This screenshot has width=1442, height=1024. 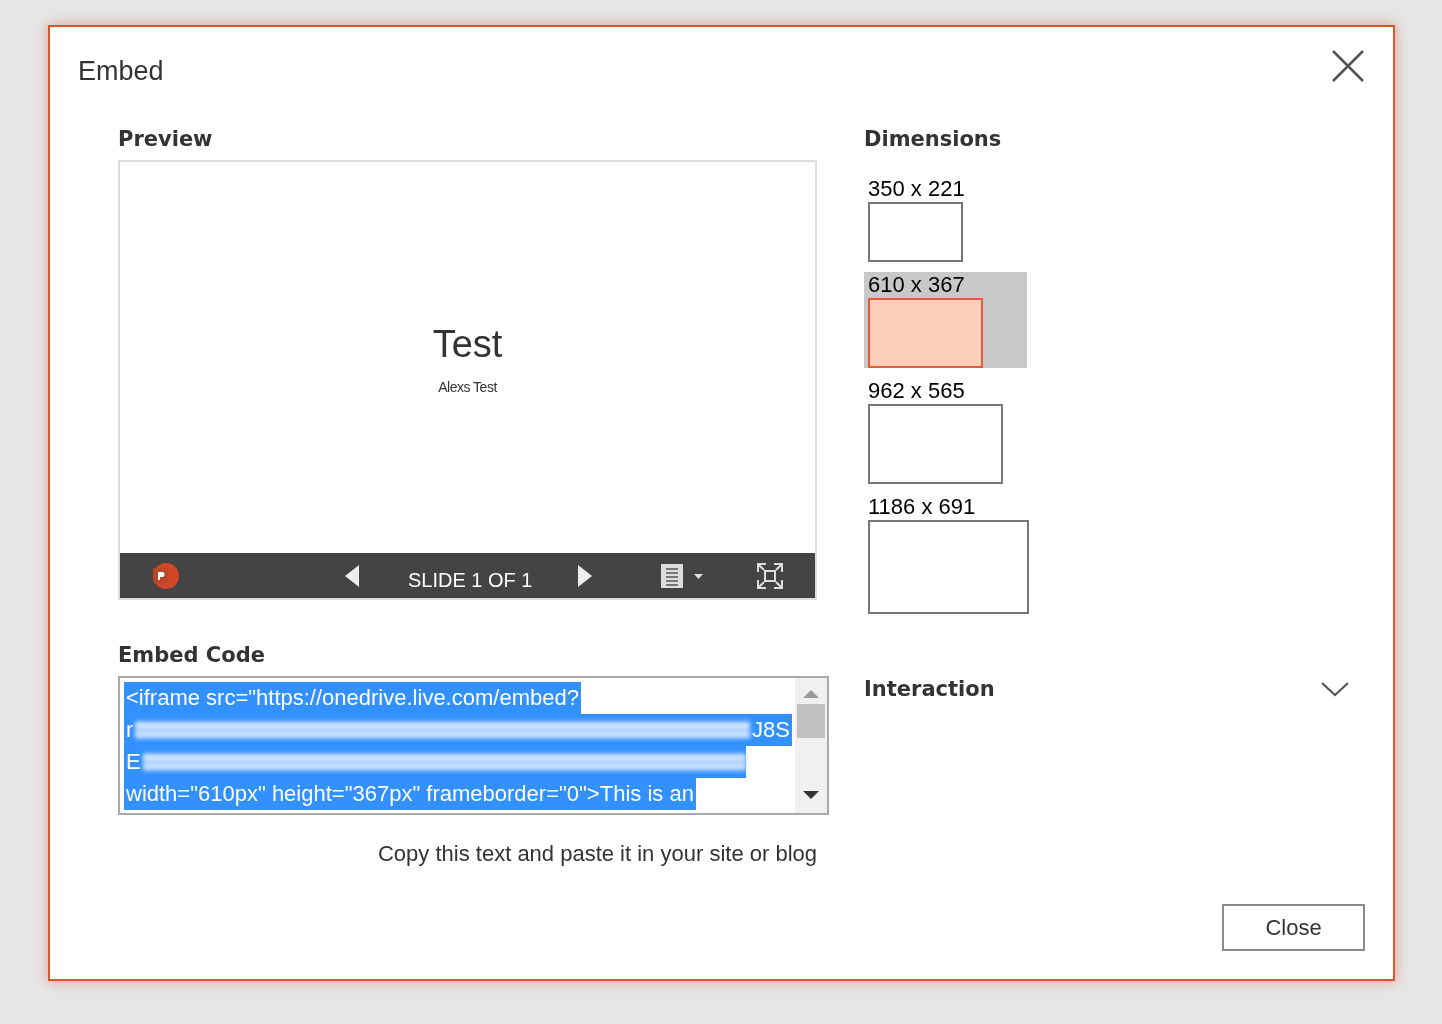 What do you see at coordinates (945, 553) in the screenshot?
I see `dimension-option: 1186 x 691` at bounding box center [945, 553].